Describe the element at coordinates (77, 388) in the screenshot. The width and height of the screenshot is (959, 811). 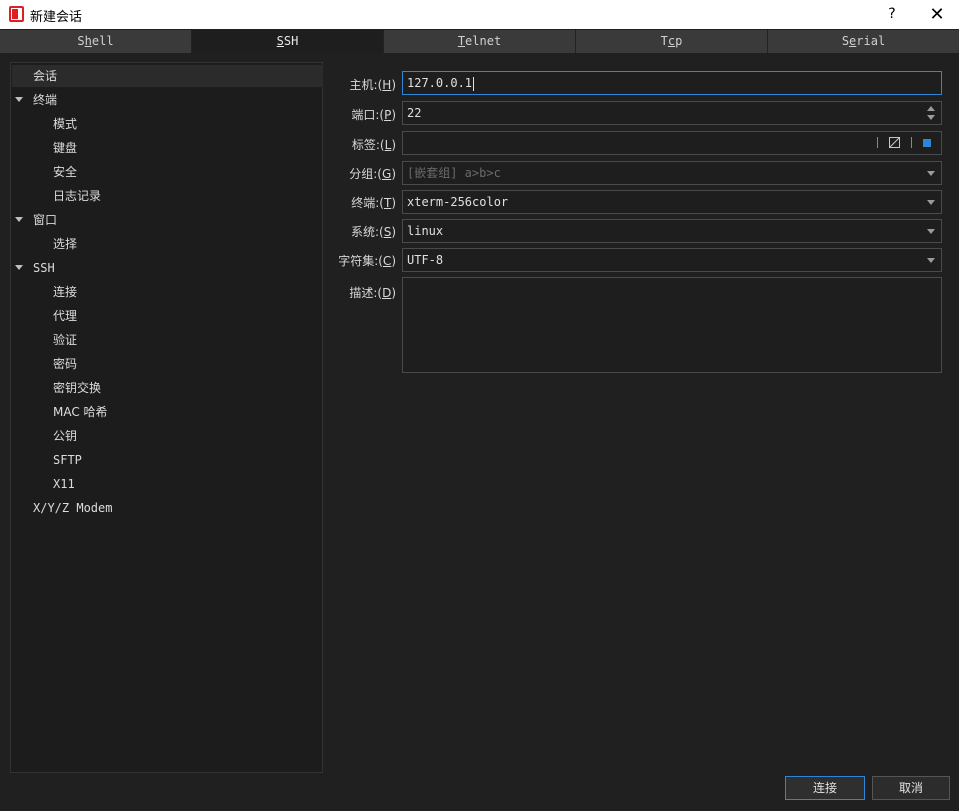
I see `tree-item-kex: 密钥交换` at that location.